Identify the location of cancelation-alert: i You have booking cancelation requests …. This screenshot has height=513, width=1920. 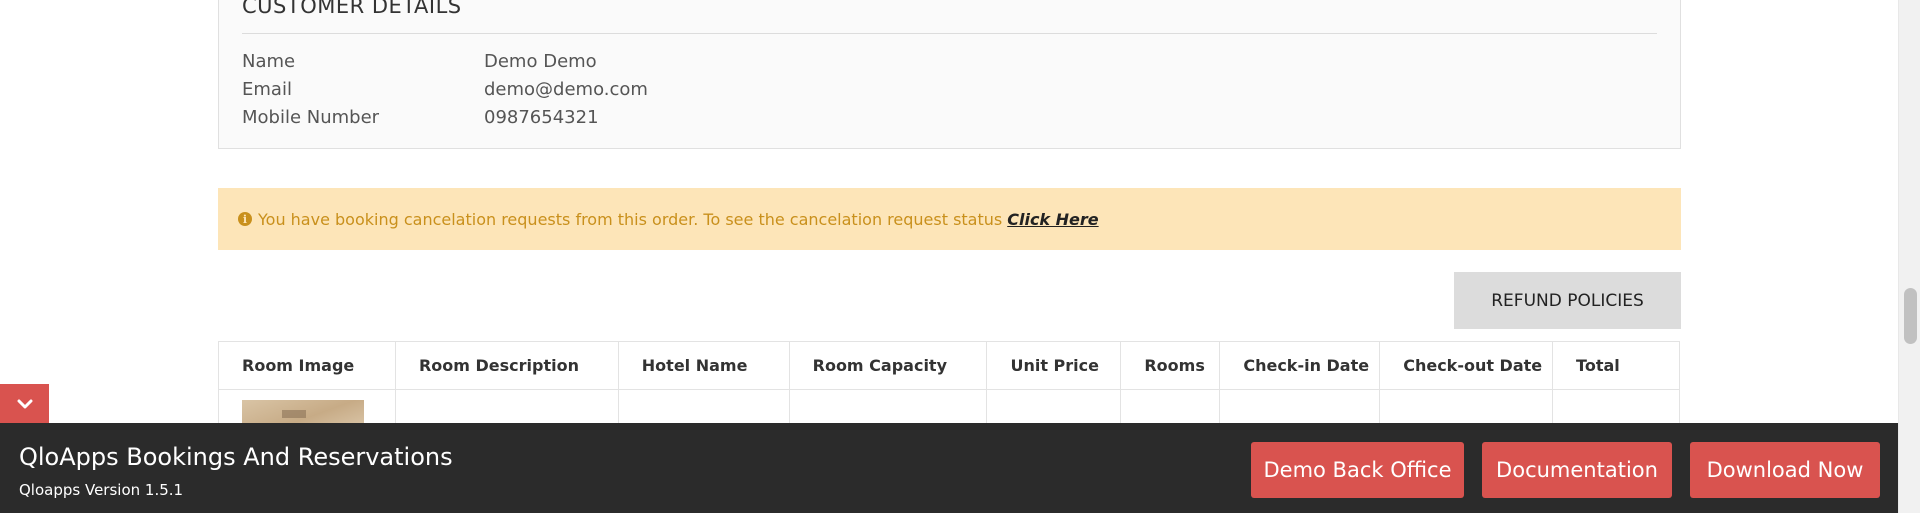
(949, 219).